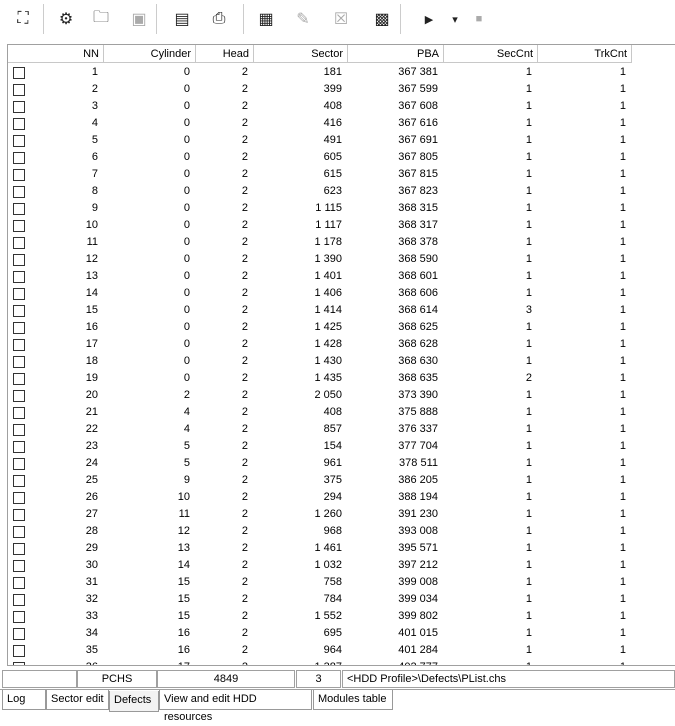 This screenshot has height=726, width=675. What do you see at coordinates (139, 19) in the screenshot?
I see `save-icon: ▣` at bounding box center [139, 19].